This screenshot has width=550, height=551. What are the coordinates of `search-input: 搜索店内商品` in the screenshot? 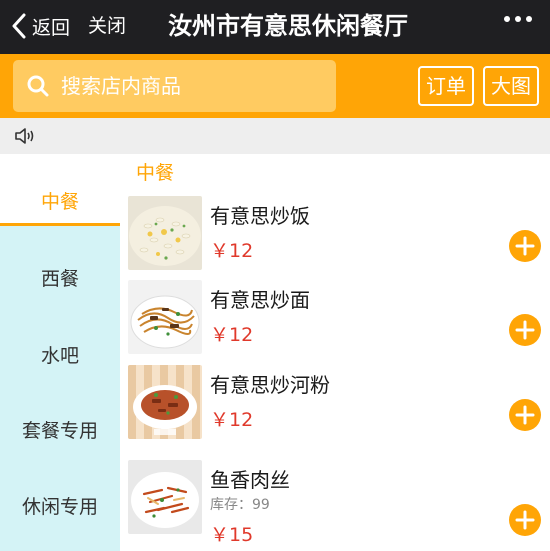 It's located at (174, 86).